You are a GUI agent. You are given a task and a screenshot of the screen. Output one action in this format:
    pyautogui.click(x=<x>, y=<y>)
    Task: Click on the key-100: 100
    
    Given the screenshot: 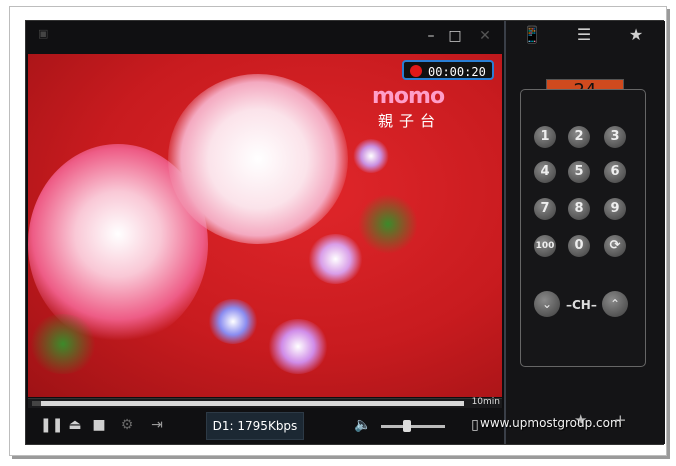 What is the action you would take?
    pyautogui.click(x=545, y=246)
    